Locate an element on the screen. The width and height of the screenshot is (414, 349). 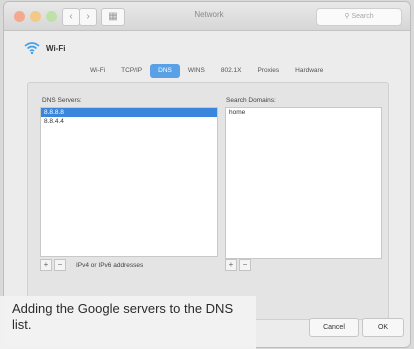
tab-dns: DNS is located at coordinates (165, 71).